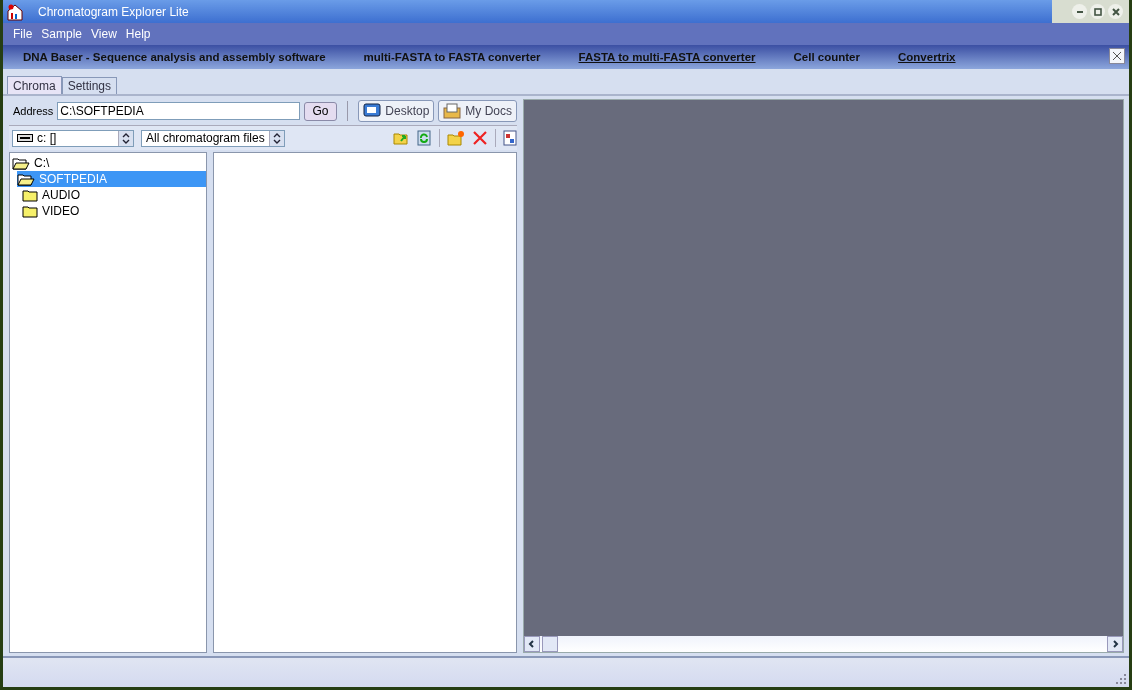  Describe the element at coordinates (104, 34) in the screenshot. I see `menu-item: View` at that location.